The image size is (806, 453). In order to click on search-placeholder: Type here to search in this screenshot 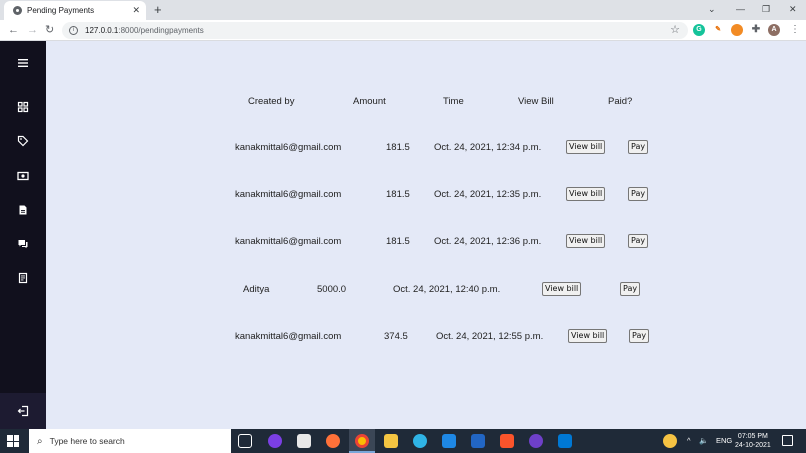, I will do `click(87, 441)`.